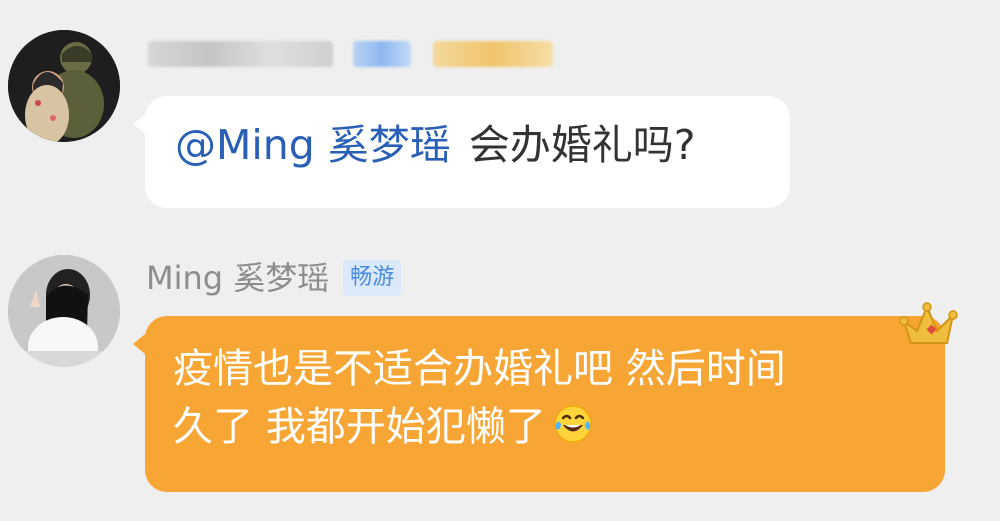 The width and height of the screenshot is (1000, 521). I want to click on message-line: 久了 我都开始犯懒了, so click(545, 427).